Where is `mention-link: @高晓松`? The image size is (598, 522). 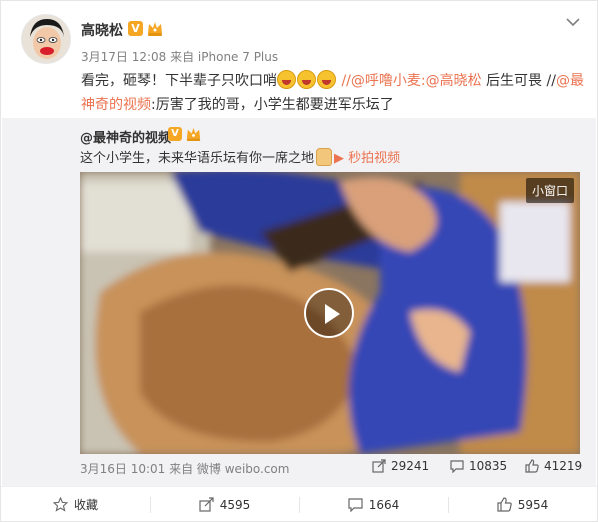 mention-link: @高晓松 is located at coordinates (454, 81).